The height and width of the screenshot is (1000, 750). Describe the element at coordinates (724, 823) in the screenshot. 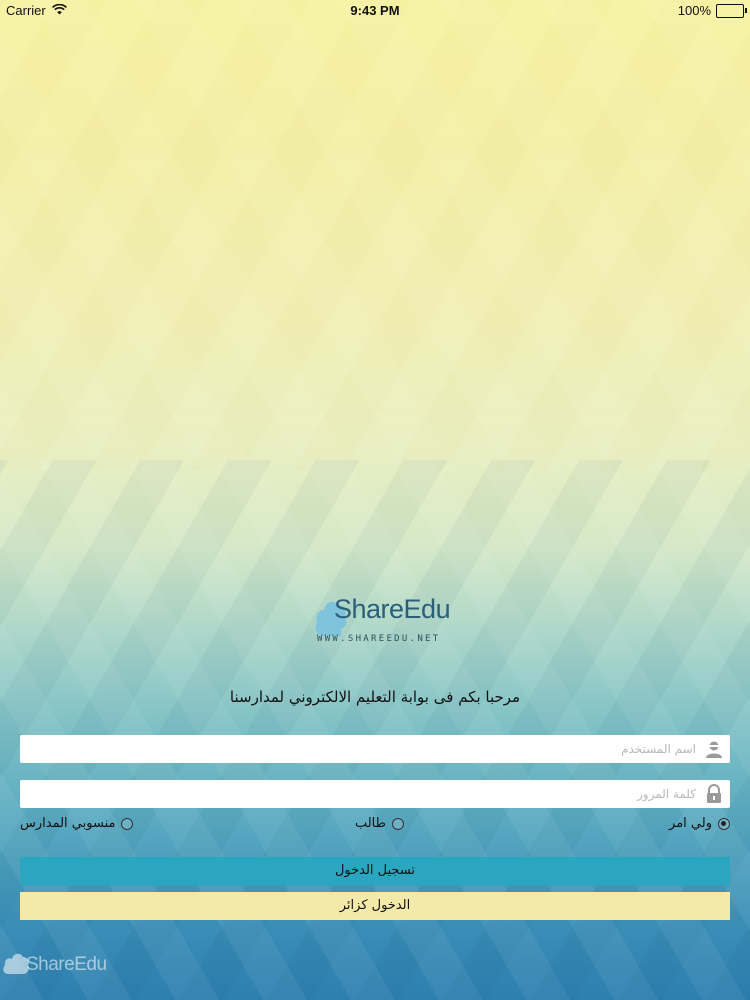

I see `radio-selected-icon` at that location.